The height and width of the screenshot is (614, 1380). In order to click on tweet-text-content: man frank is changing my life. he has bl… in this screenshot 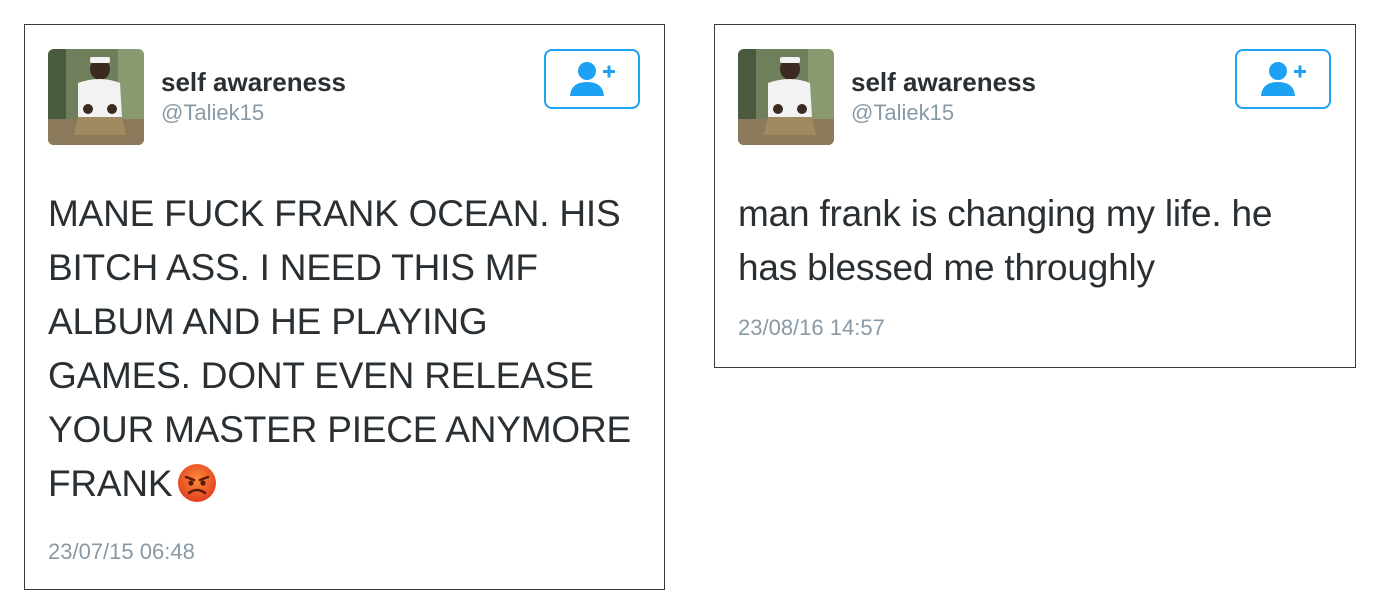, I will do `click(1005, 240)`.